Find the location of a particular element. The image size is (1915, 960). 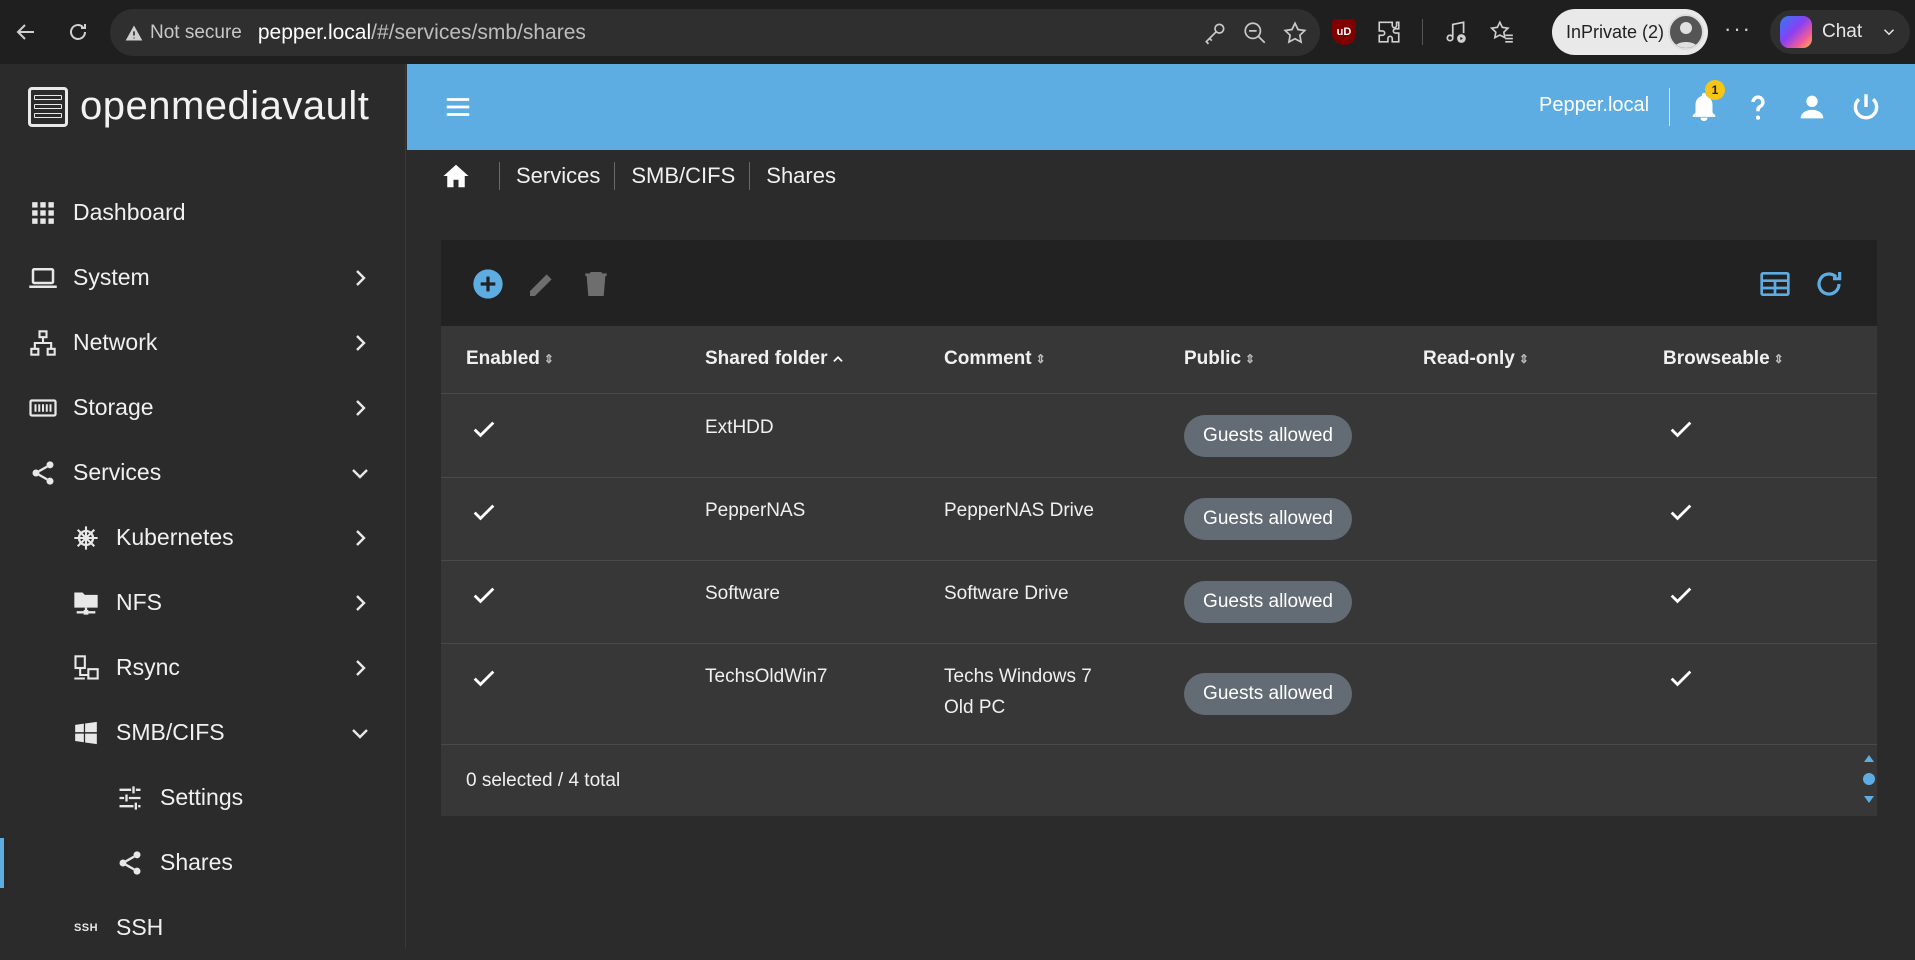

refresh-icon is located at coordinates (78, 32).